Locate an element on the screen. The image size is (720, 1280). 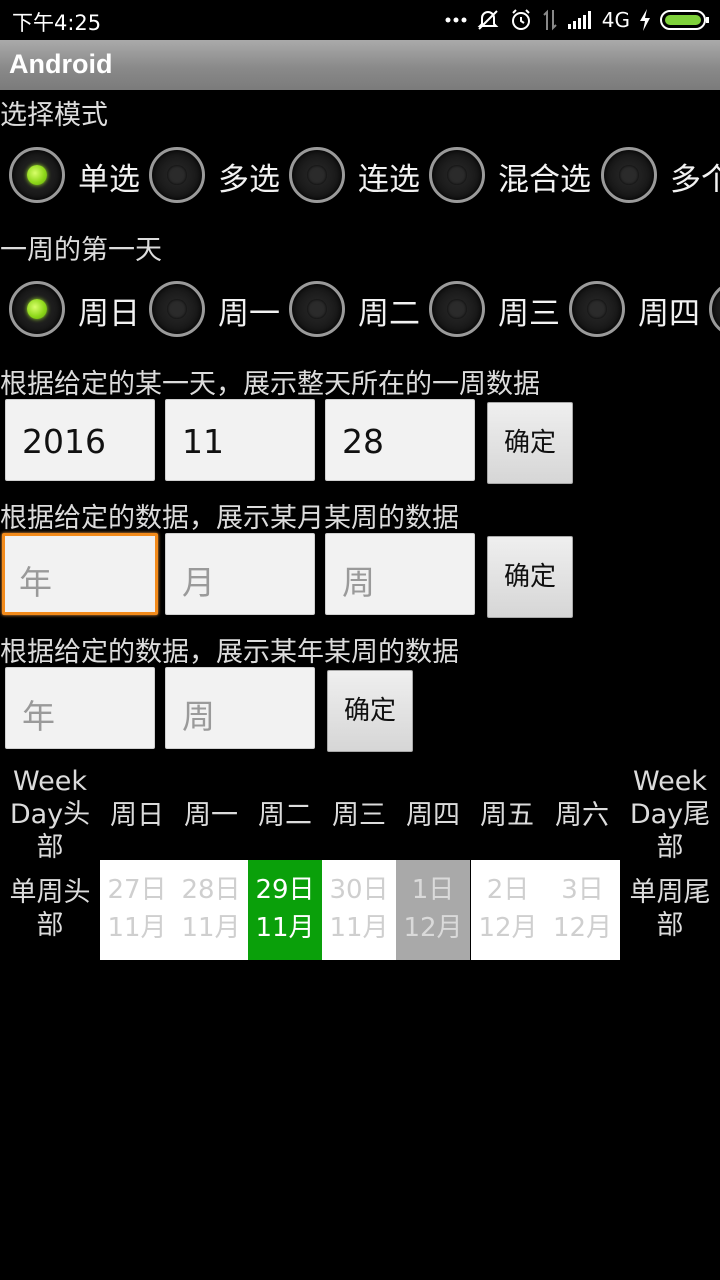
week-row-end: 单周尾部 is located at coordinates (670, 909).